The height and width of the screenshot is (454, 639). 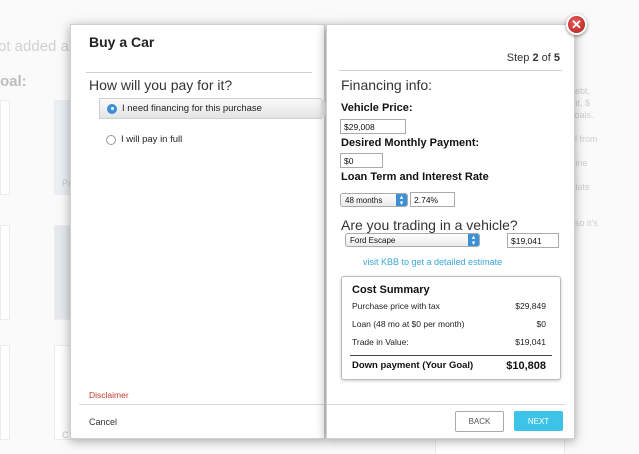 What do you see at coordinates (109, 395) in the screenshot?
I see `disclaimer-link: Disclaimer` at bounding box center [109, 395].